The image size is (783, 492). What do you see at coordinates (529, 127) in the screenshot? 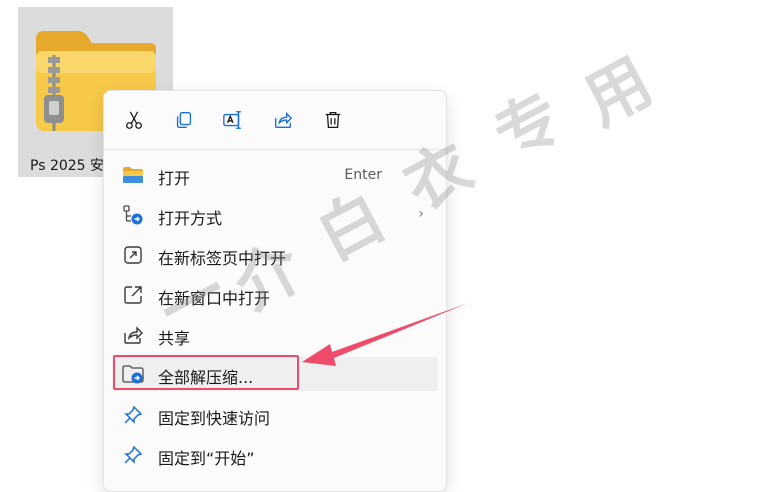
I see `watermark-char: 专` at bounding box center [529, 127].